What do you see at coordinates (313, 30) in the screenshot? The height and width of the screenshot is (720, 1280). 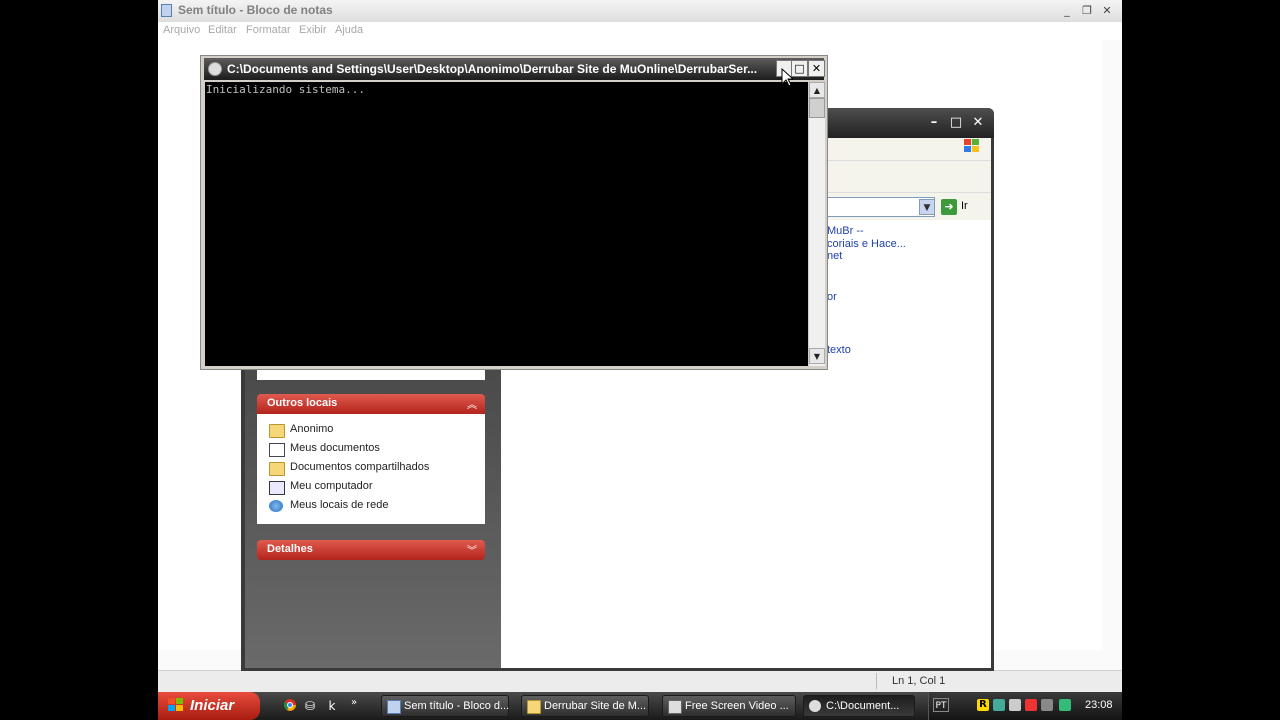 I see `menu-exibir: Exibir` at bounding box center [313, 30].